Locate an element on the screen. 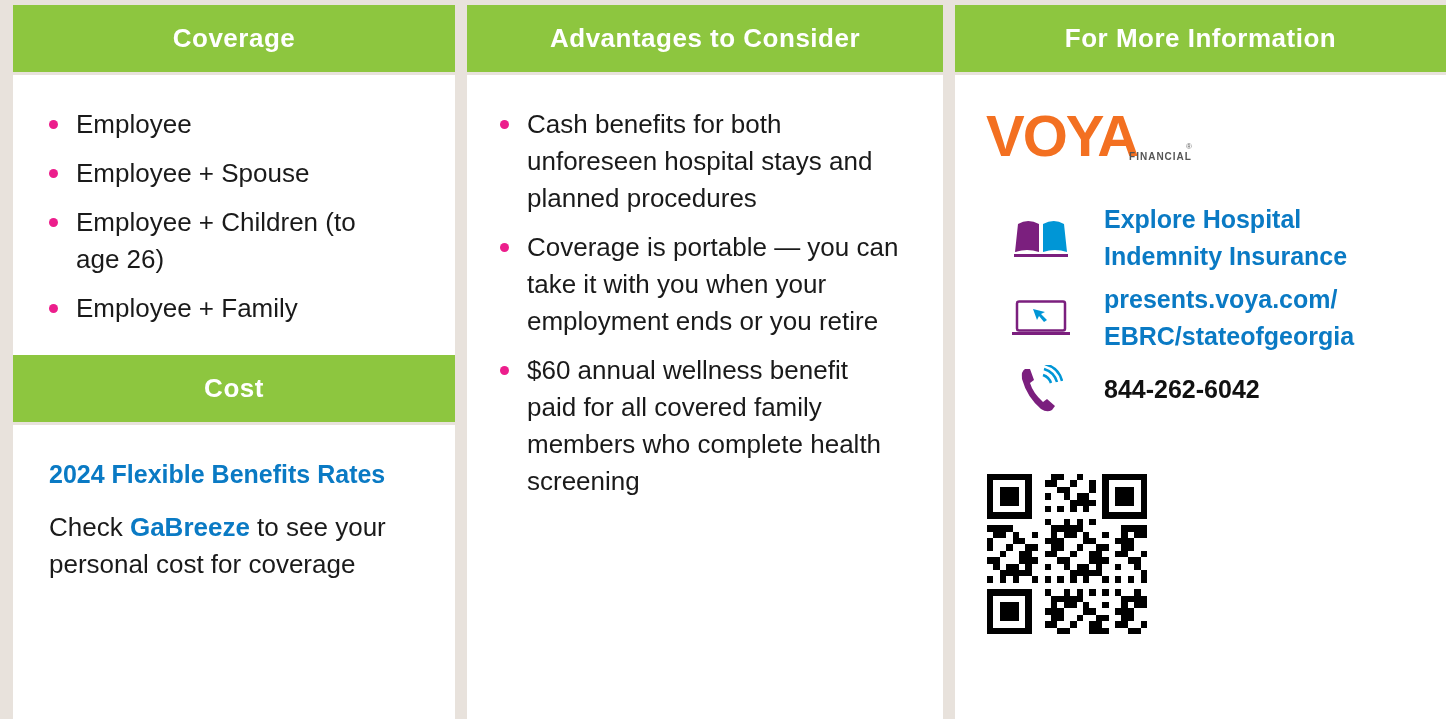  list-item-text: Cash benefits for both unforeseen hospital stays and planned procedures is located at coordinates (700, 161).